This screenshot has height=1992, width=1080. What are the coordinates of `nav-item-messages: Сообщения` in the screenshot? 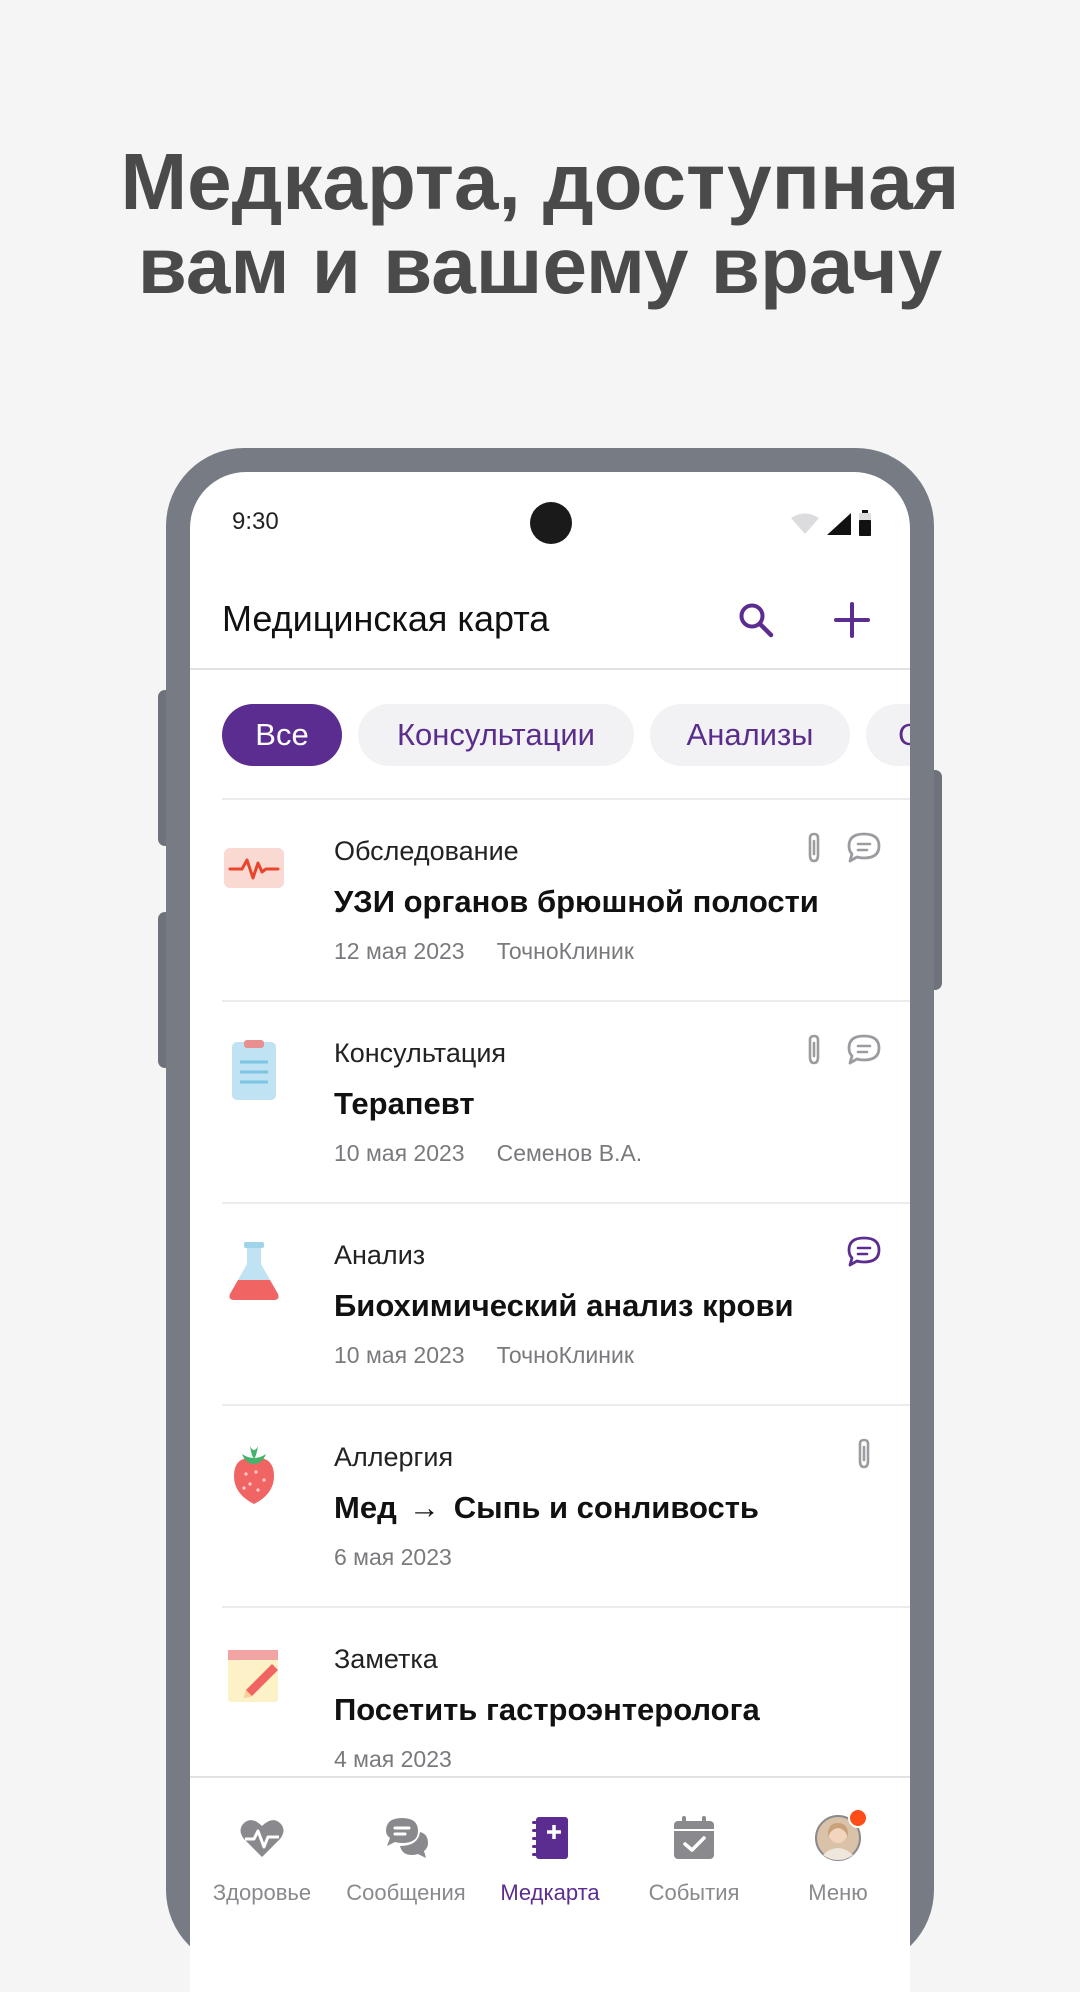 It's located at (406, 1874).